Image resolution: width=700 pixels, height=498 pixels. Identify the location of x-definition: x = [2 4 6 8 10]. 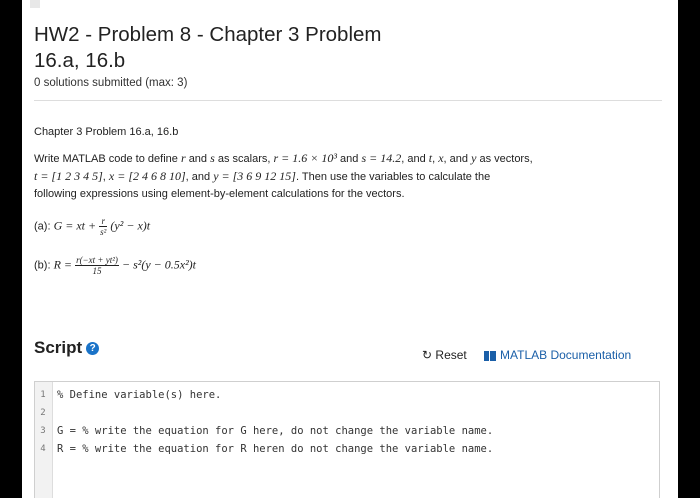
(147, 176).